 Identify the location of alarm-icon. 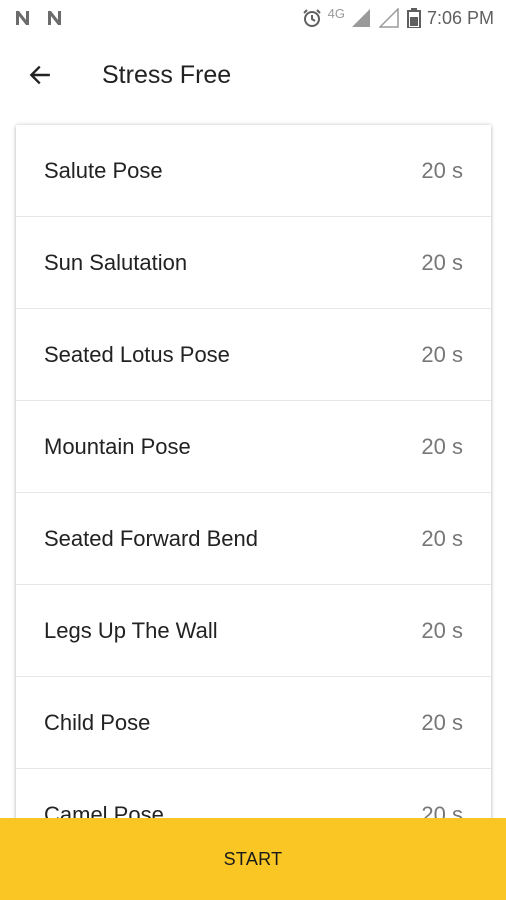
(311, 18).